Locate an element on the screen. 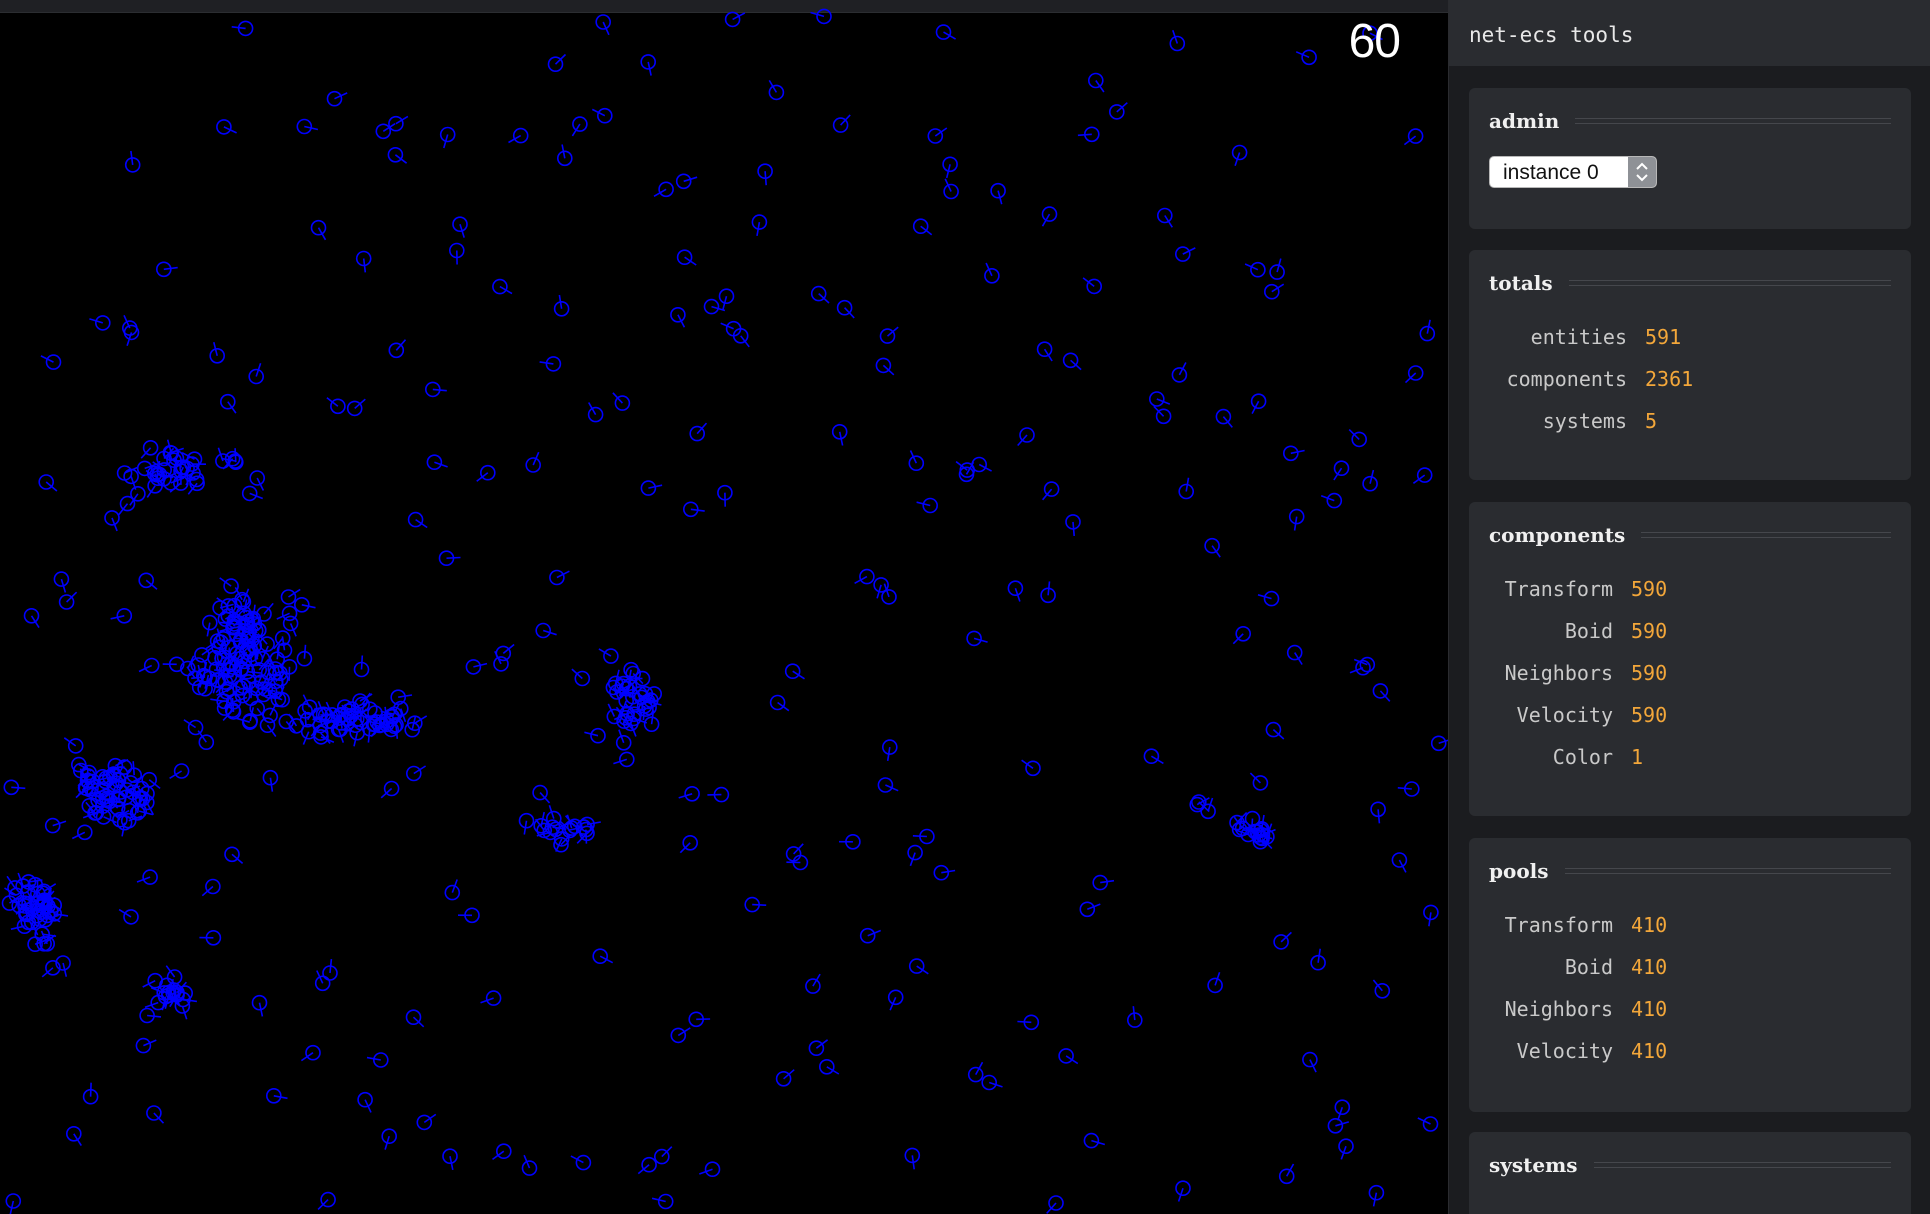  totals-row-components: components 2361 is located at coordinates (1690, 379).